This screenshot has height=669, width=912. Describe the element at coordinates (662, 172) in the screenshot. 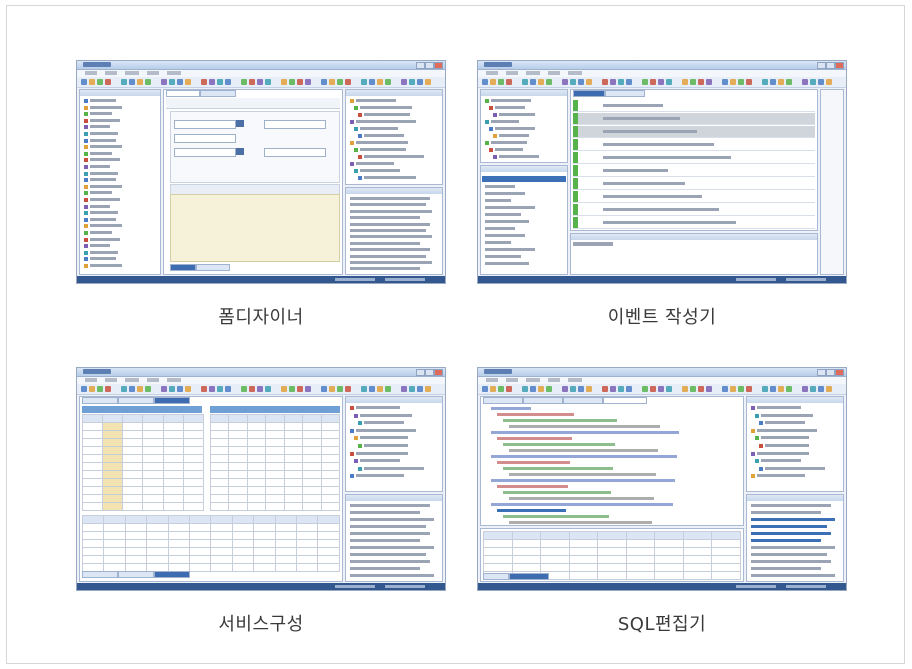

I see `screenshot-event-builder` at that location.